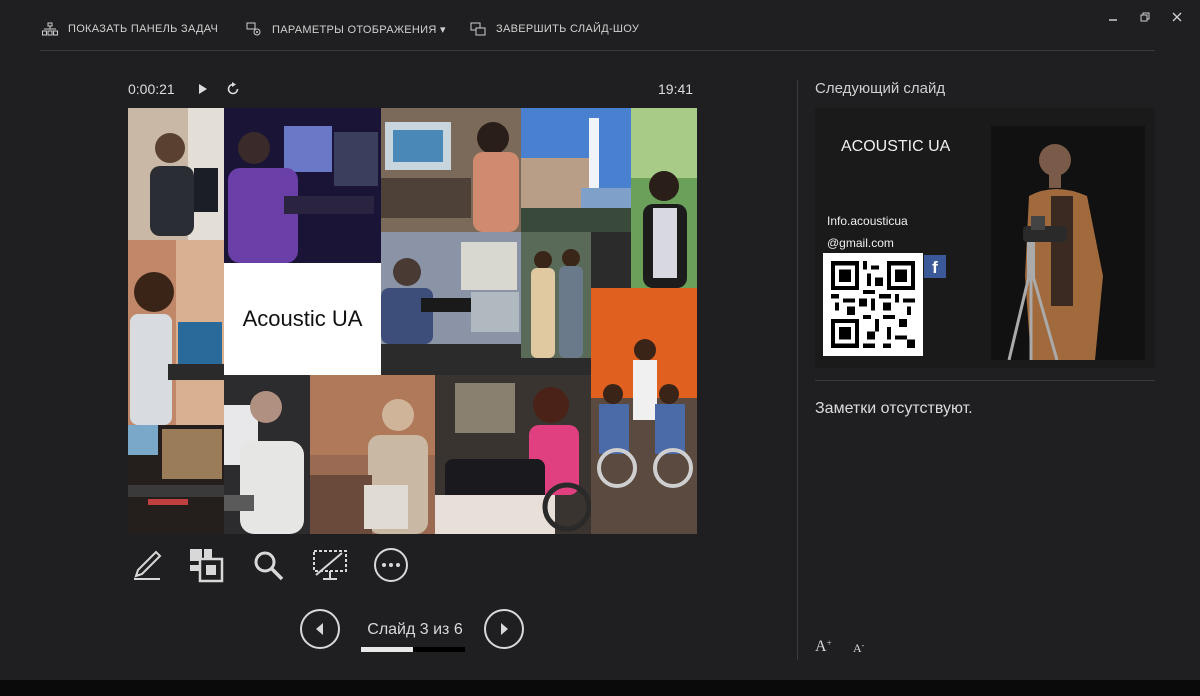 The width and height of the screenshot is (1200, 696). Describe the element at coordinates (676, 89) in the screenshot. I see `clock: 19:41` at that location.